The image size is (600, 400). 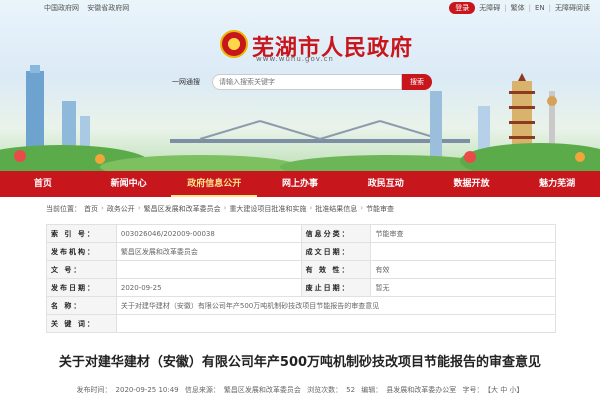 I want to click on table-row: 索 引 号： 003026046/202009-00038 信息分类： 节能审查, so click(x=301, y=233).